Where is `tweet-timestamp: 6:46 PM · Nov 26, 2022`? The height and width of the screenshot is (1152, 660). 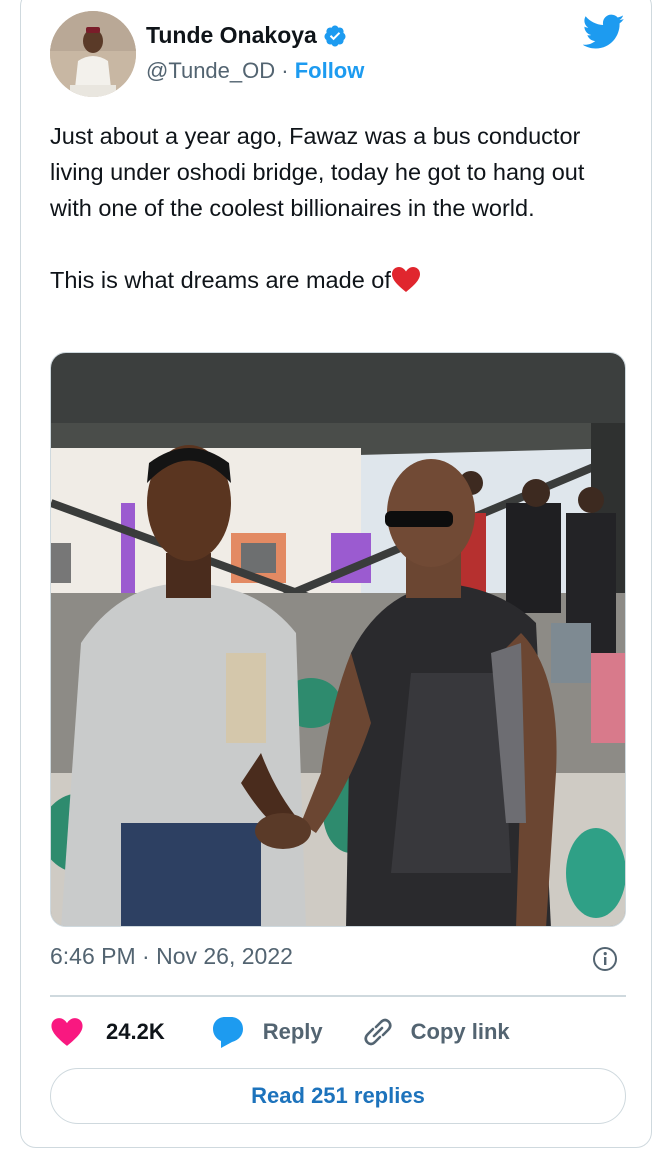 tweet-timestamp: 6:46 PM · Nov 26, 2022 is located at coordinates (171, 956).